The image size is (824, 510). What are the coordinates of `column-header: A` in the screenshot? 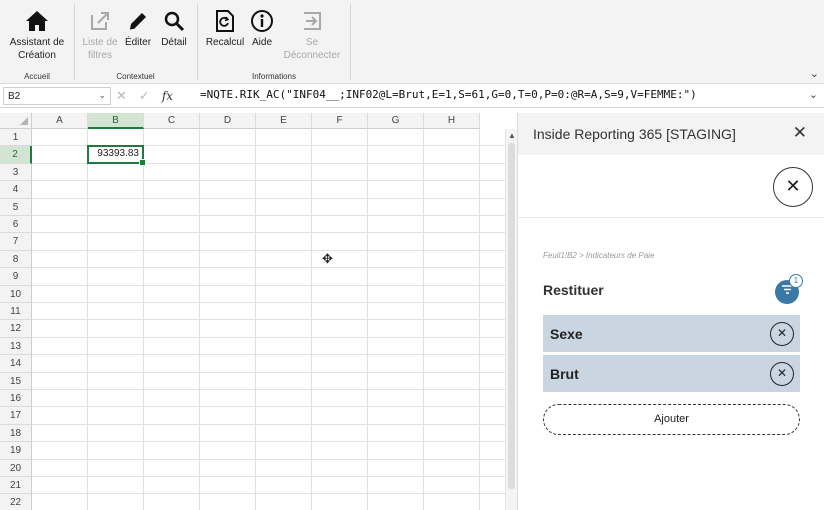 It's located at (60, 121).